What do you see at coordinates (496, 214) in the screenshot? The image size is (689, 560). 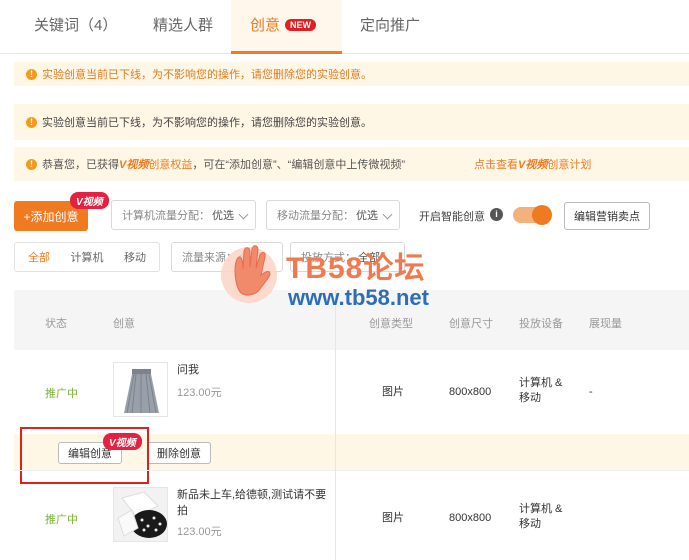 I see `info-icon: i` at bounding box center [496, 214].